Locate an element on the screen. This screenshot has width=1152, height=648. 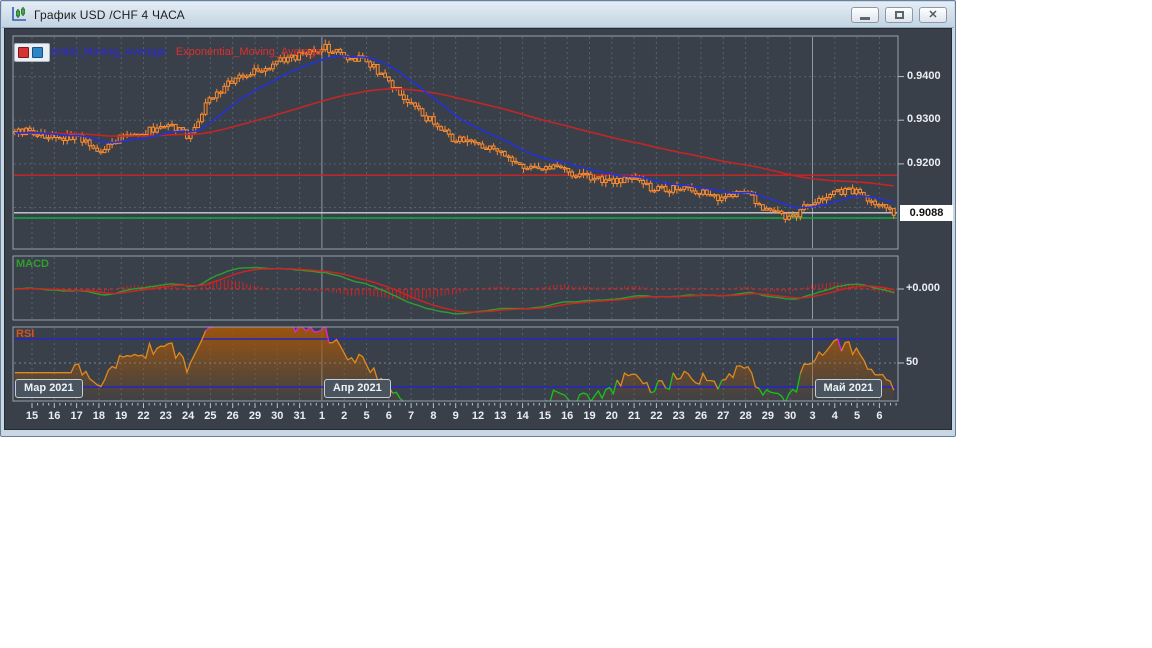
time-label: 24 is located at coordinates (188, 416).